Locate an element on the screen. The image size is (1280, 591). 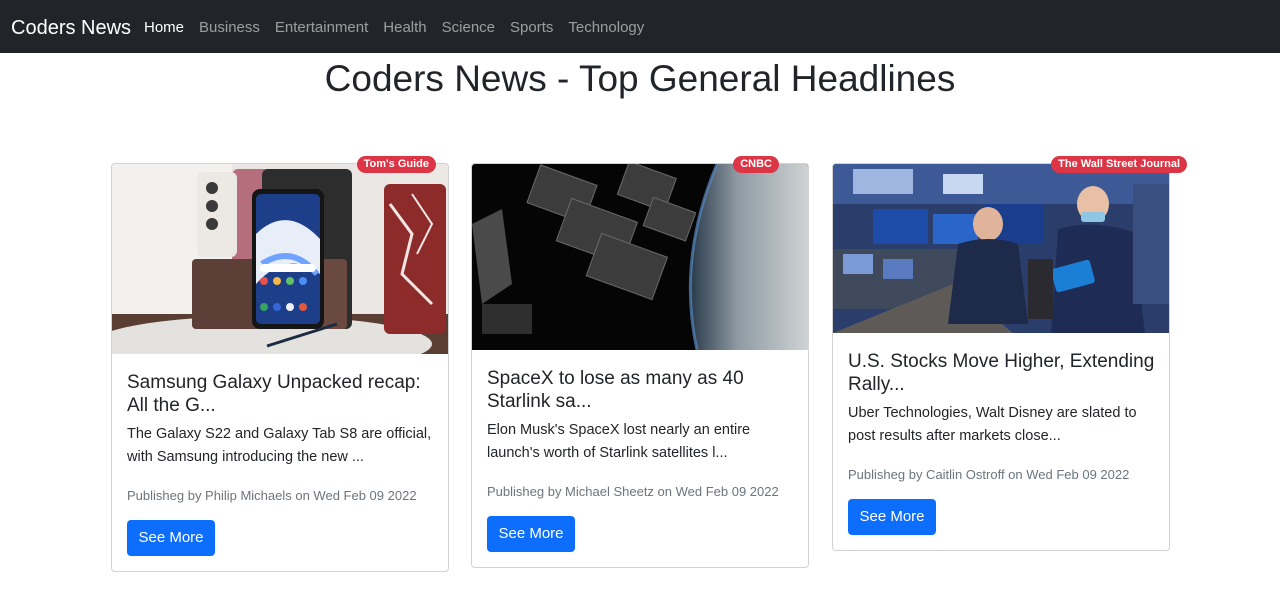
smartphone-product-photo is located at coordinates (280, 259).